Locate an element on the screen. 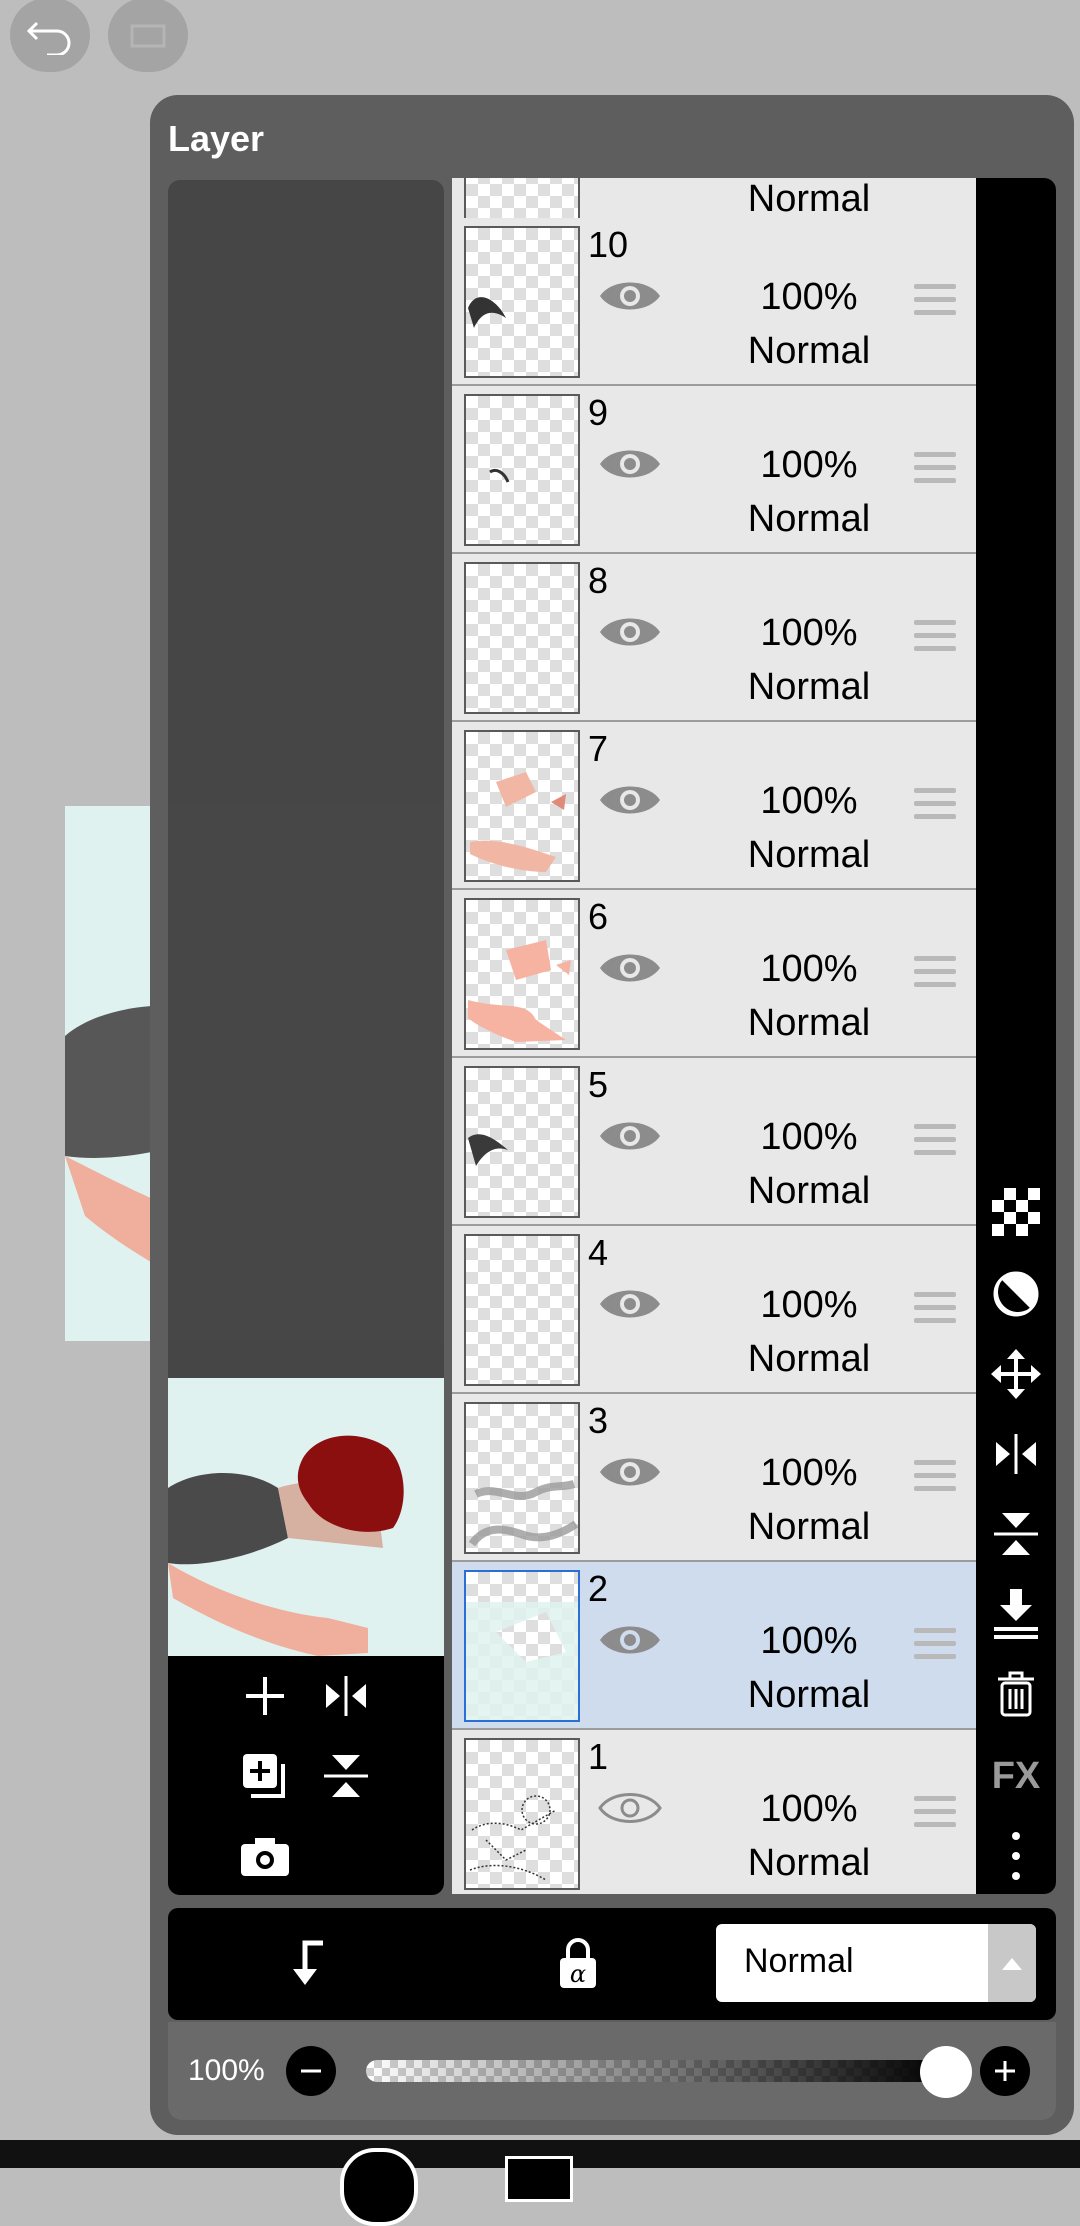 The image size is (1080, 2226). half-circle-icon is located at coordinates (1016, 1294).